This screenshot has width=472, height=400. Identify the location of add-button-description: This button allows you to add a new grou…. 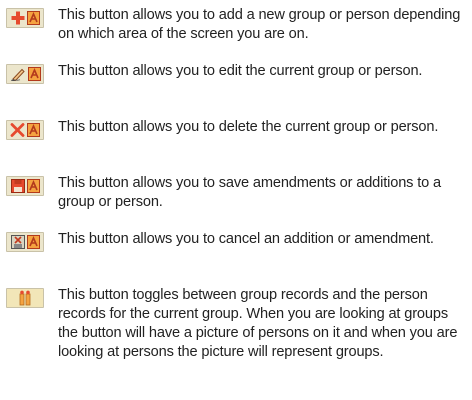
(259, 24).